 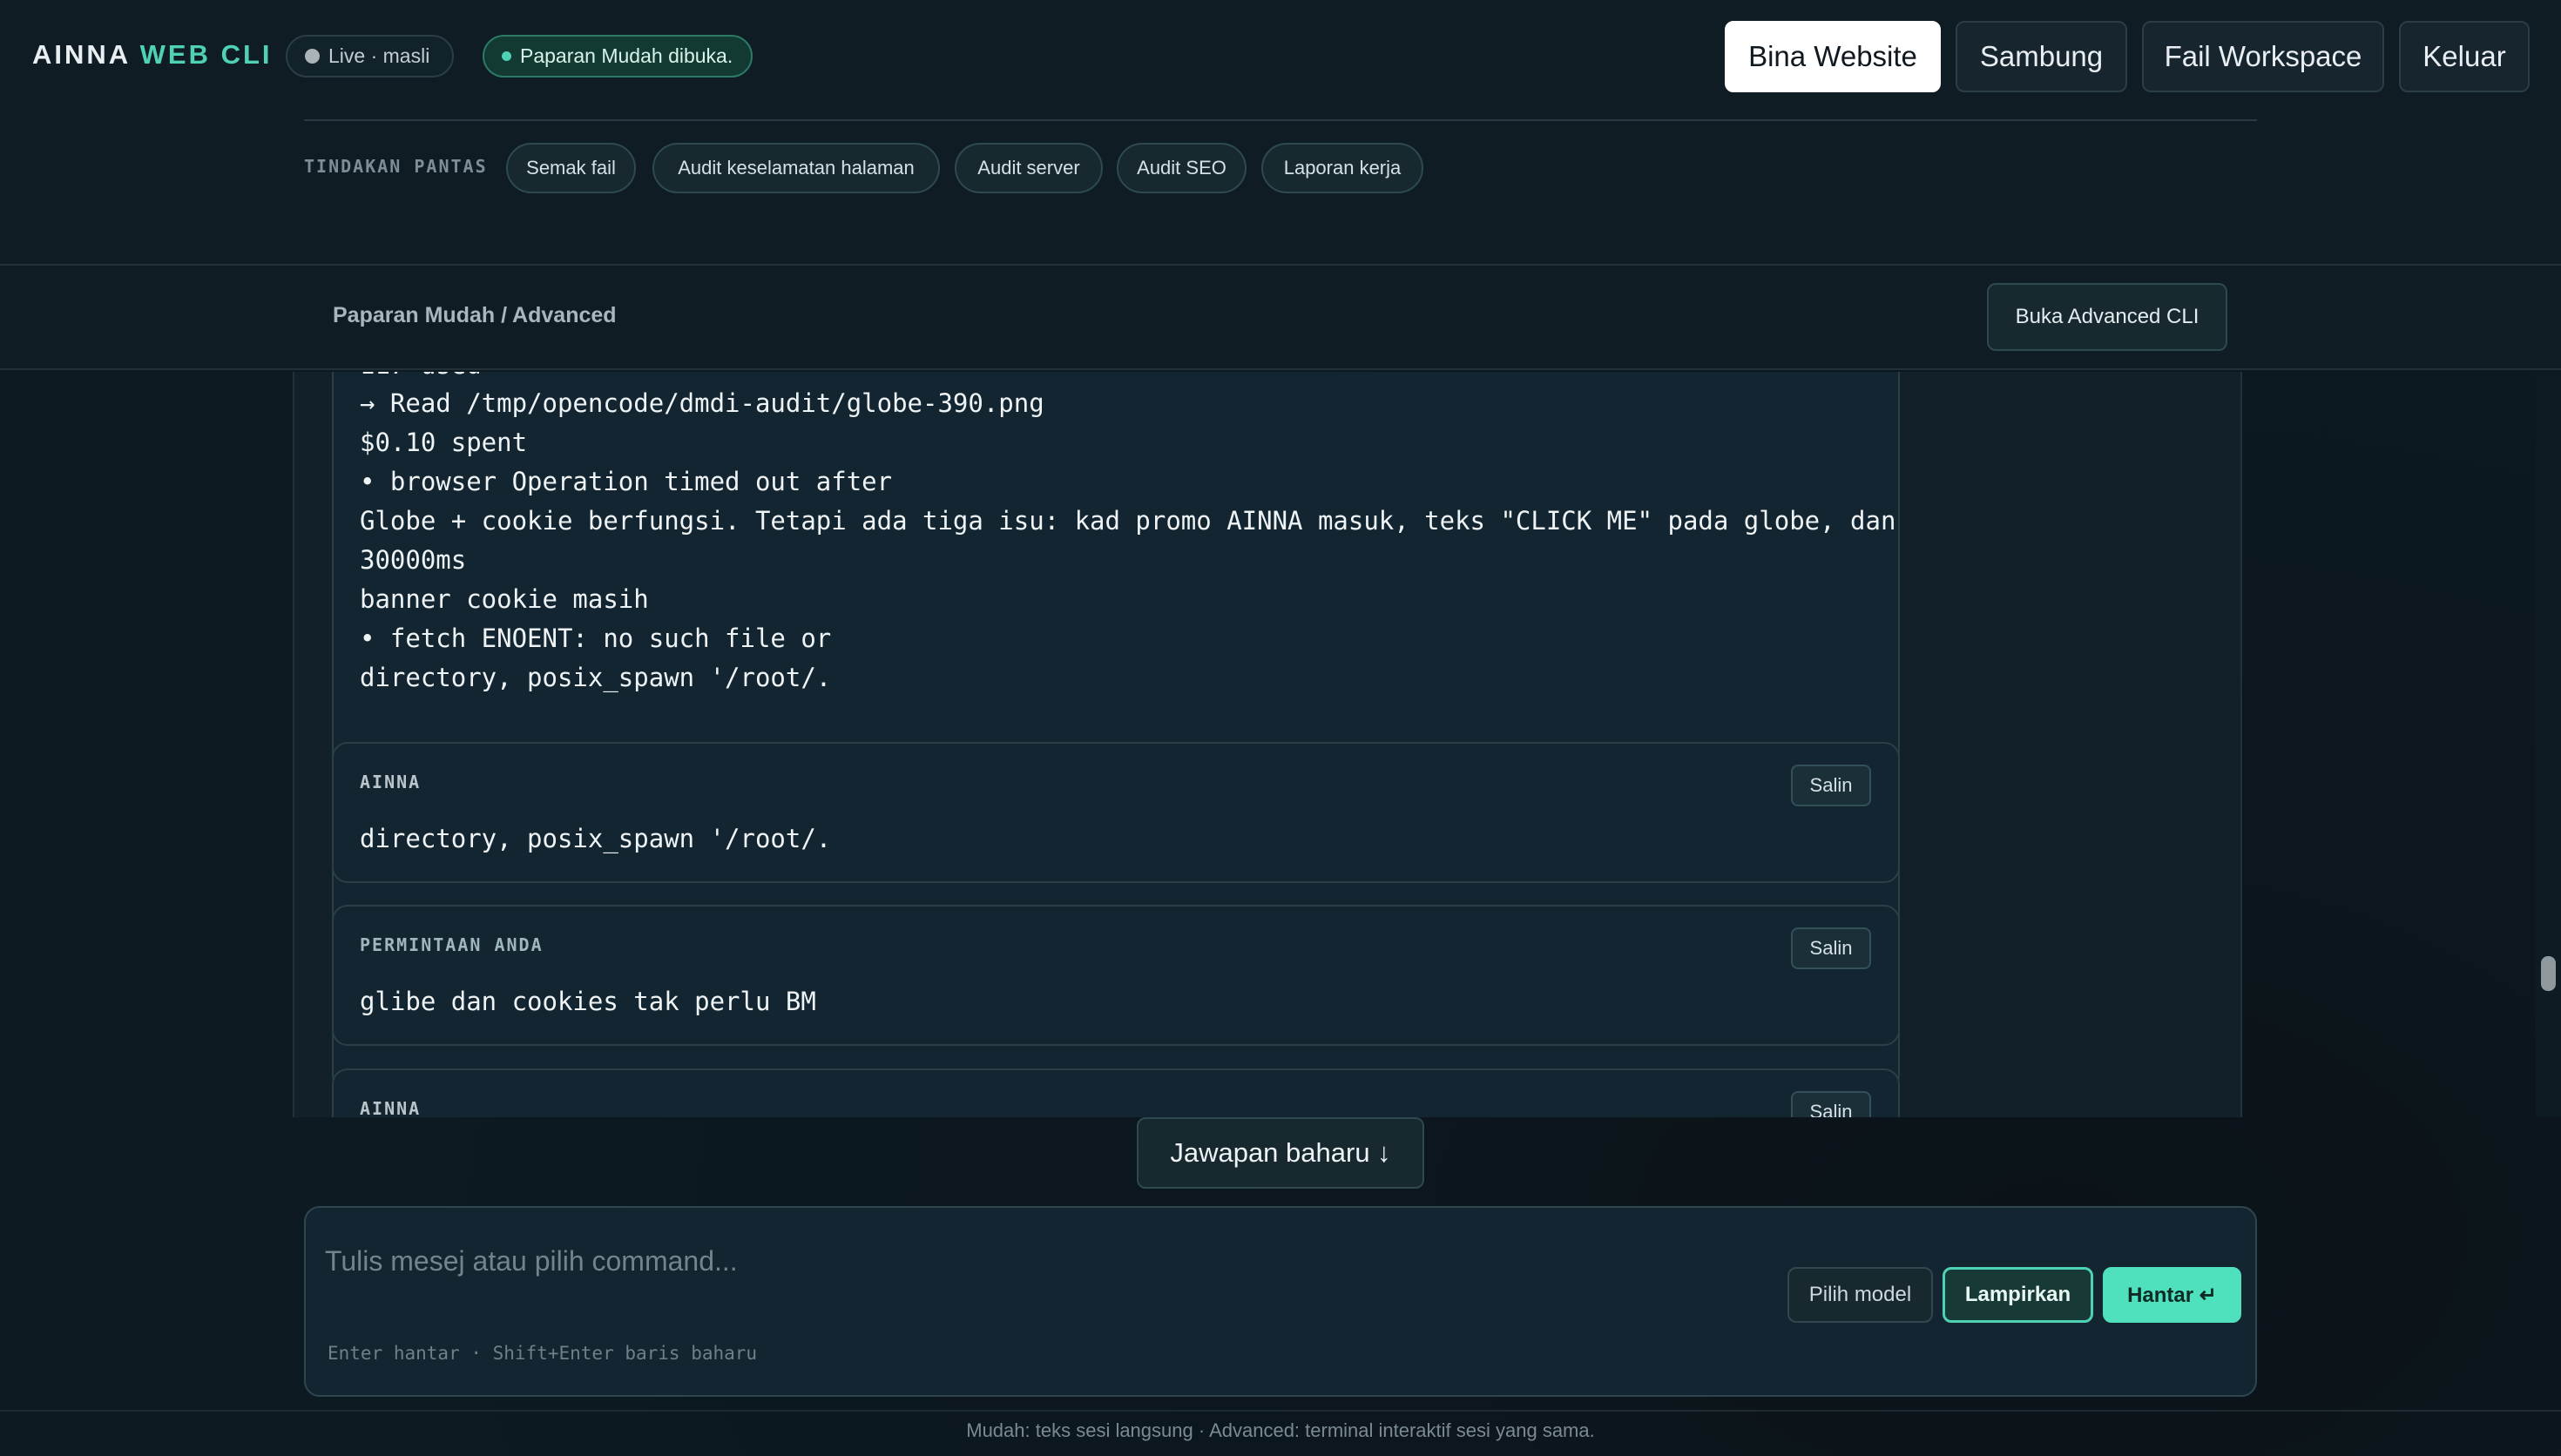 I want to click on quick-action-page-security-audit: Audit keselamatan halaman, so click(x=796, y=168).